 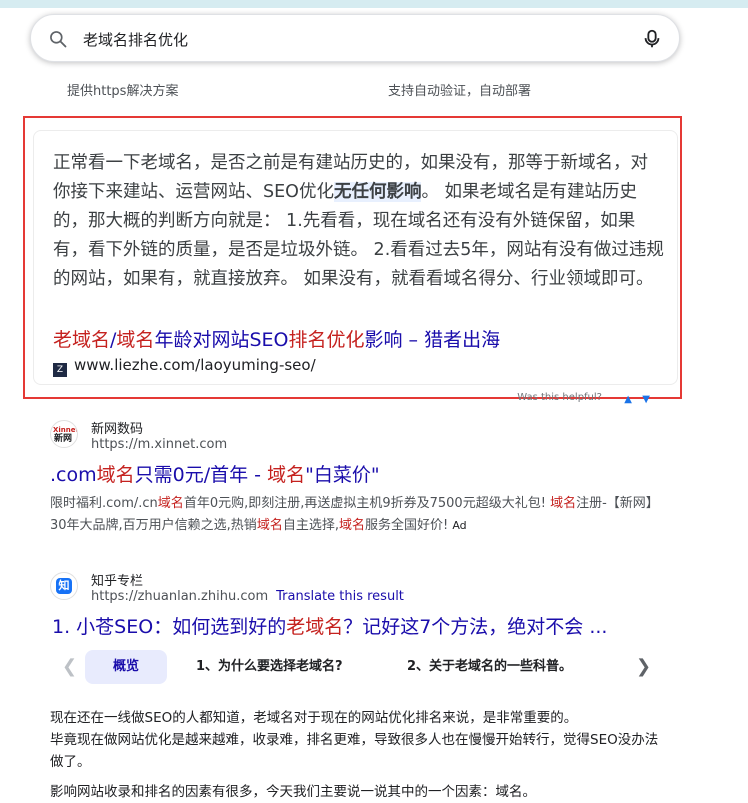 I want to click on thumbs-up-icon: ▲, so click(x=628, y=399).